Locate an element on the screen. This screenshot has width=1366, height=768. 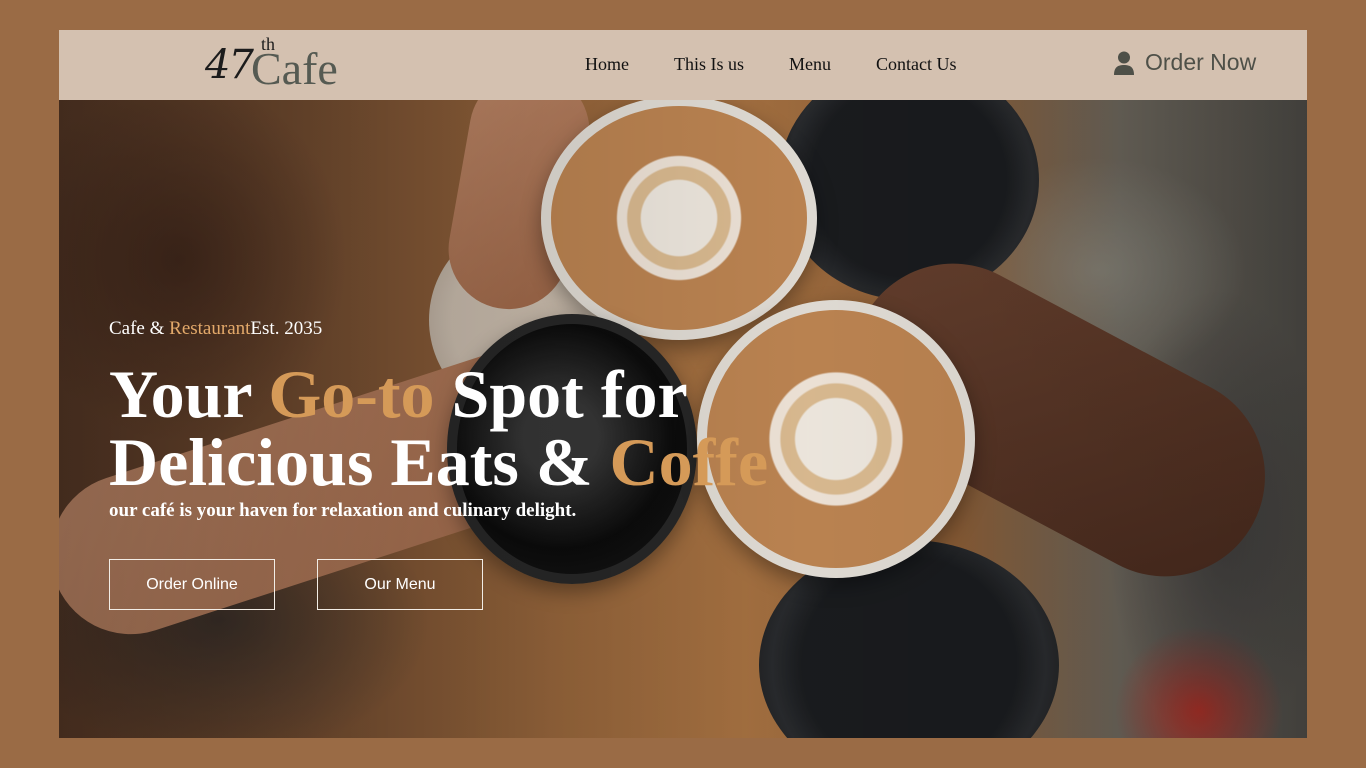
headline-accent: Go-to is located at coordinates (351, 394).